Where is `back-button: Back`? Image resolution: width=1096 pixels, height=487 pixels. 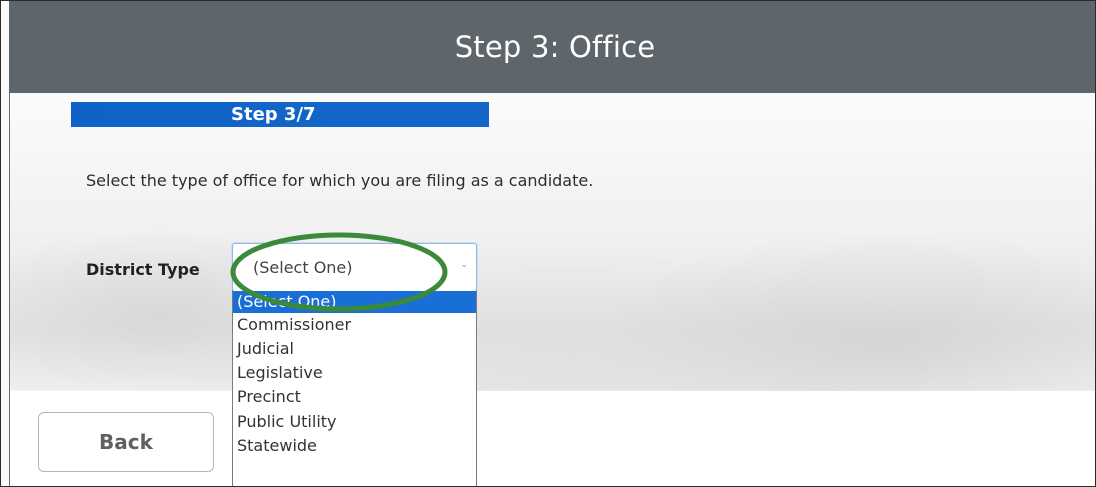 back-button: Back is located at coordinates (126, 442).